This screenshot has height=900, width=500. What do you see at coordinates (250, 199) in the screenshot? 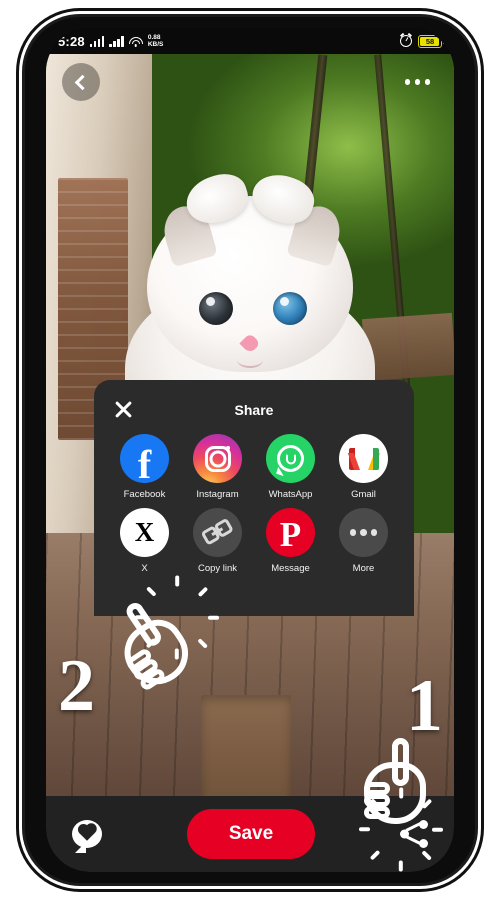
I see `cat-bow` at bounding box center [250, 199].